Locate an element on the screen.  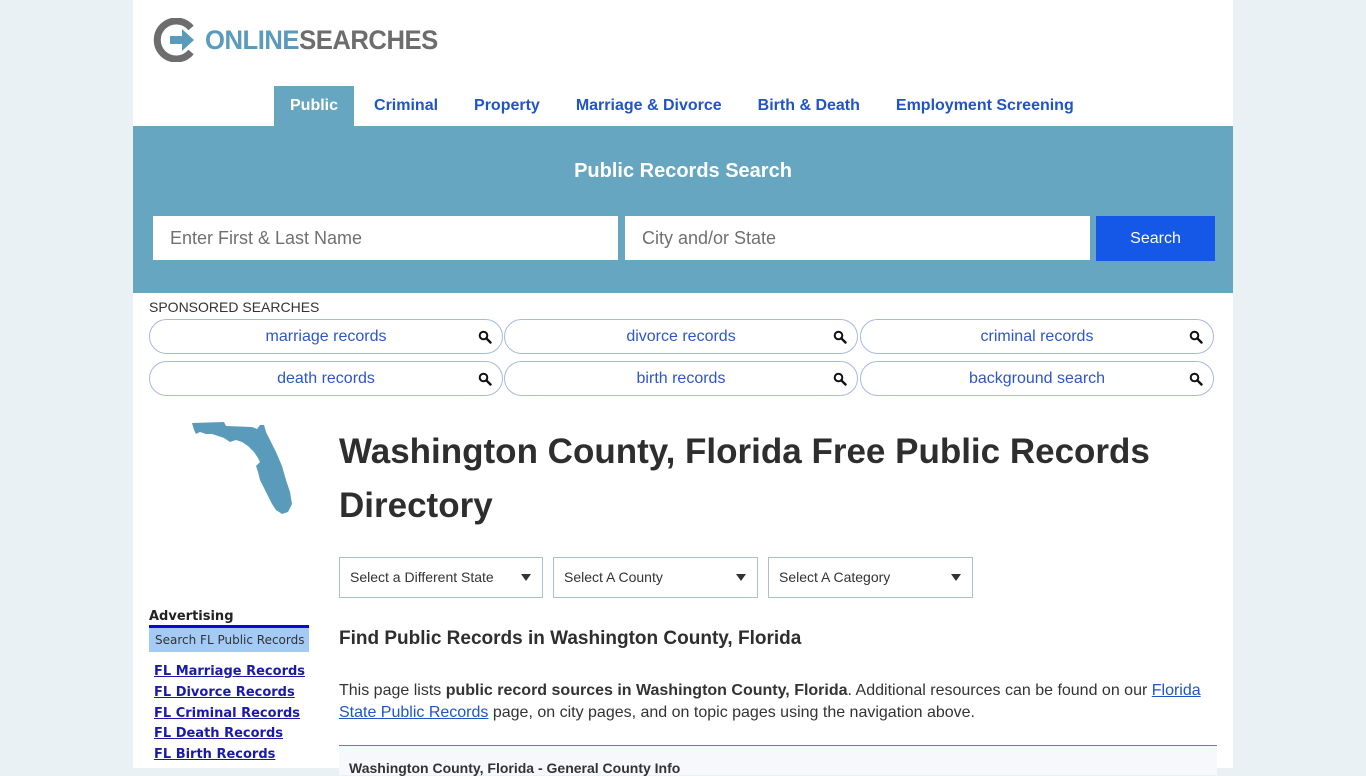
sponsored-background-search: background search is located at coordinates (1037, 378).